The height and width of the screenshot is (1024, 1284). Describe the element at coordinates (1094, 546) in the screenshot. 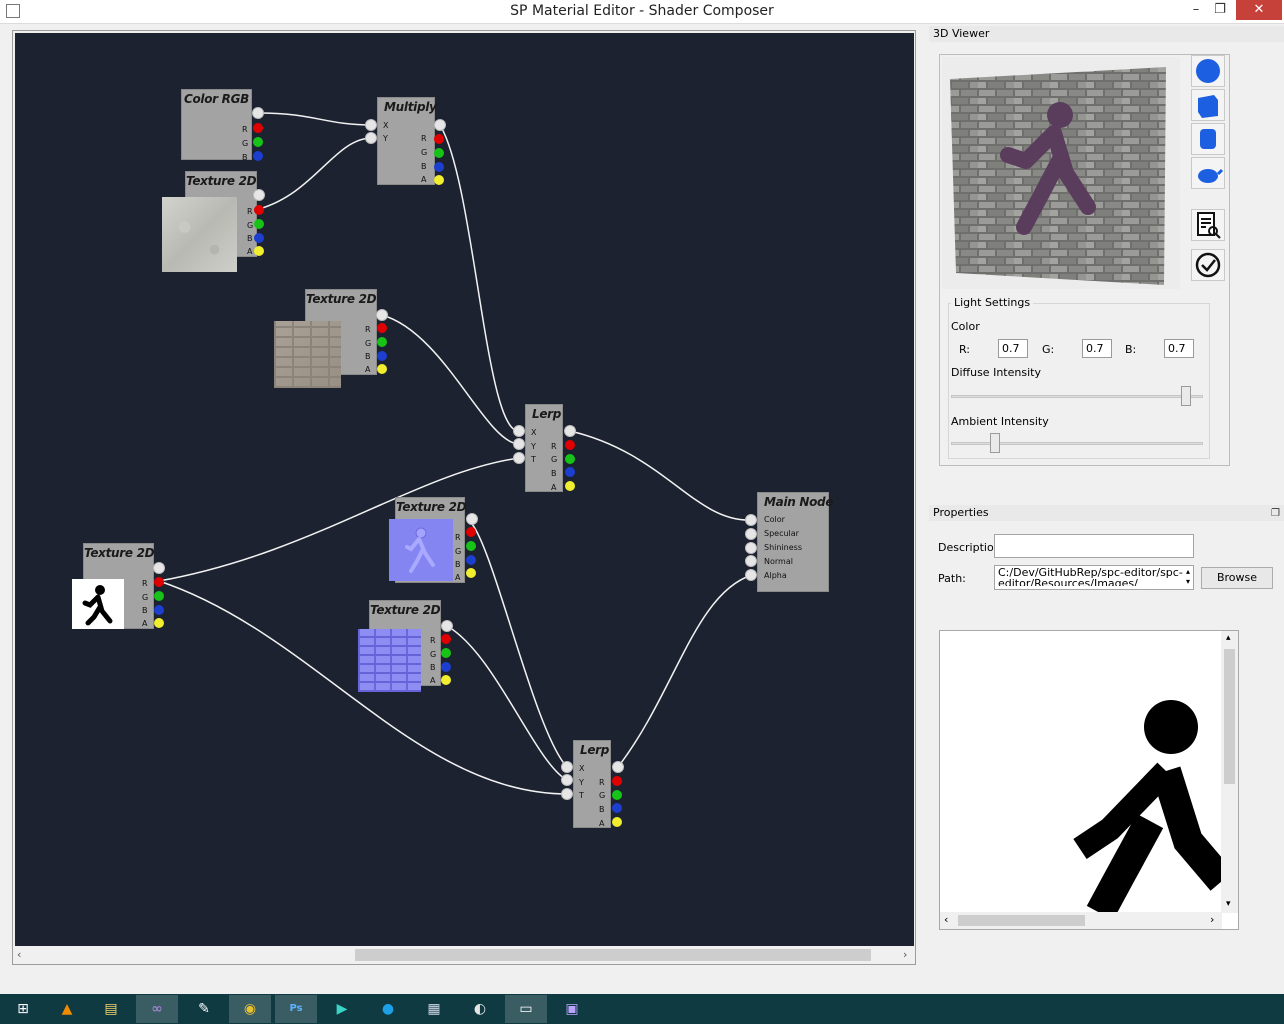

I see `description-input` at that location.